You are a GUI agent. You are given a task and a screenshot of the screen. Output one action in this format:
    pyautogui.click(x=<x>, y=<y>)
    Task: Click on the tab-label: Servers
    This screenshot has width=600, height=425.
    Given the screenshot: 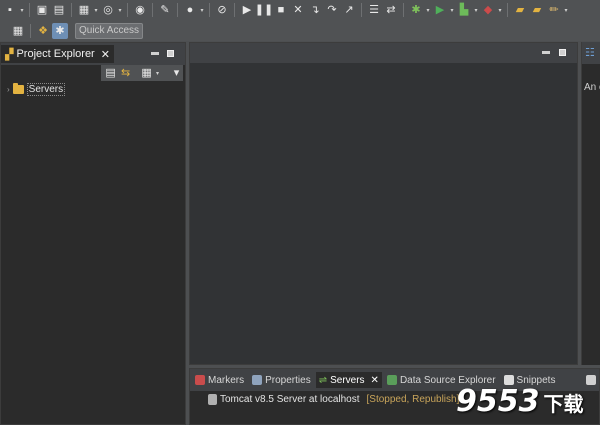 What is the action you would take?
    pyautogui.click(x=347, y=380)
    